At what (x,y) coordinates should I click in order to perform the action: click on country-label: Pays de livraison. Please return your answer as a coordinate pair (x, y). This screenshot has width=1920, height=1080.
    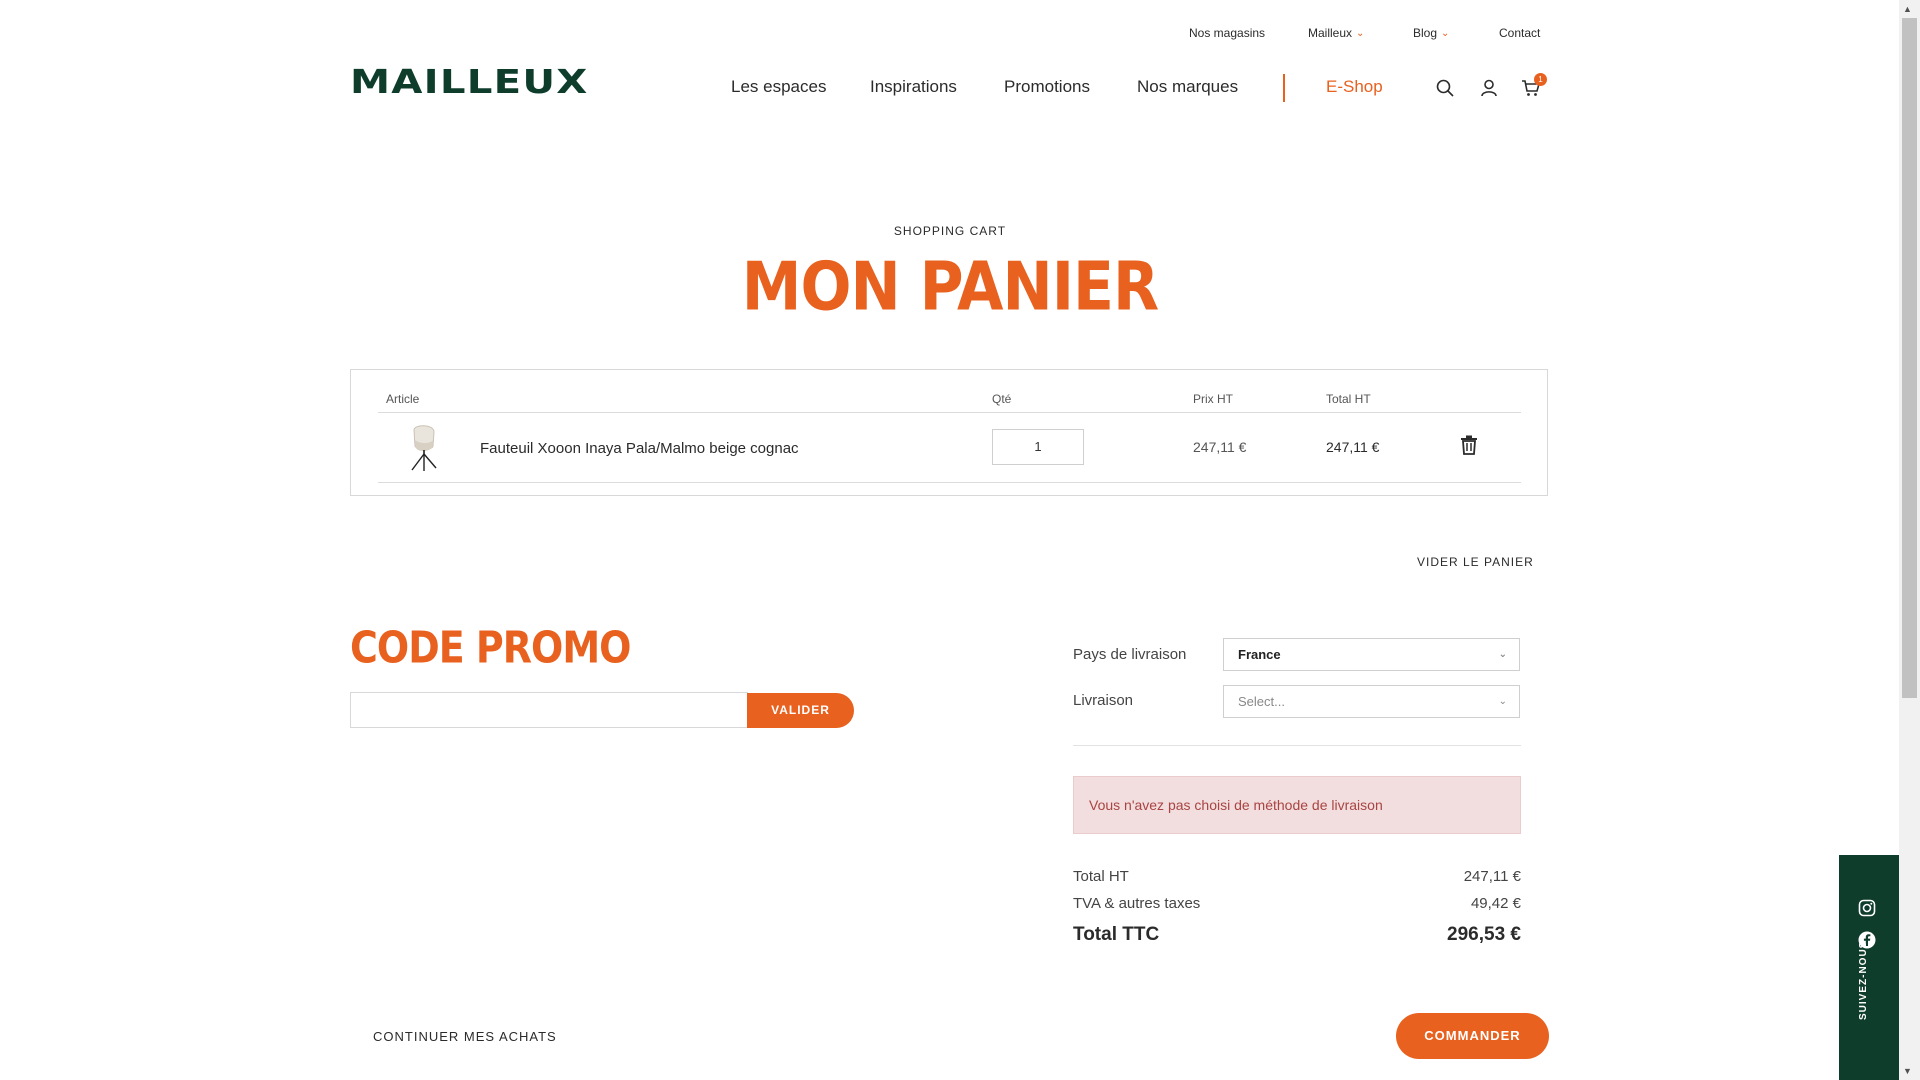
    Looking at the image, I should click on (1130, 654).